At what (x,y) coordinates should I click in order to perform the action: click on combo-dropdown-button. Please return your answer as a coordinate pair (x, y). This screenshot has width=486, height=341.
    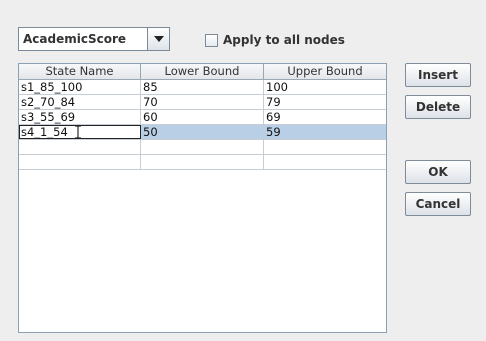
    Looking at the image, I should click on (158, 39).